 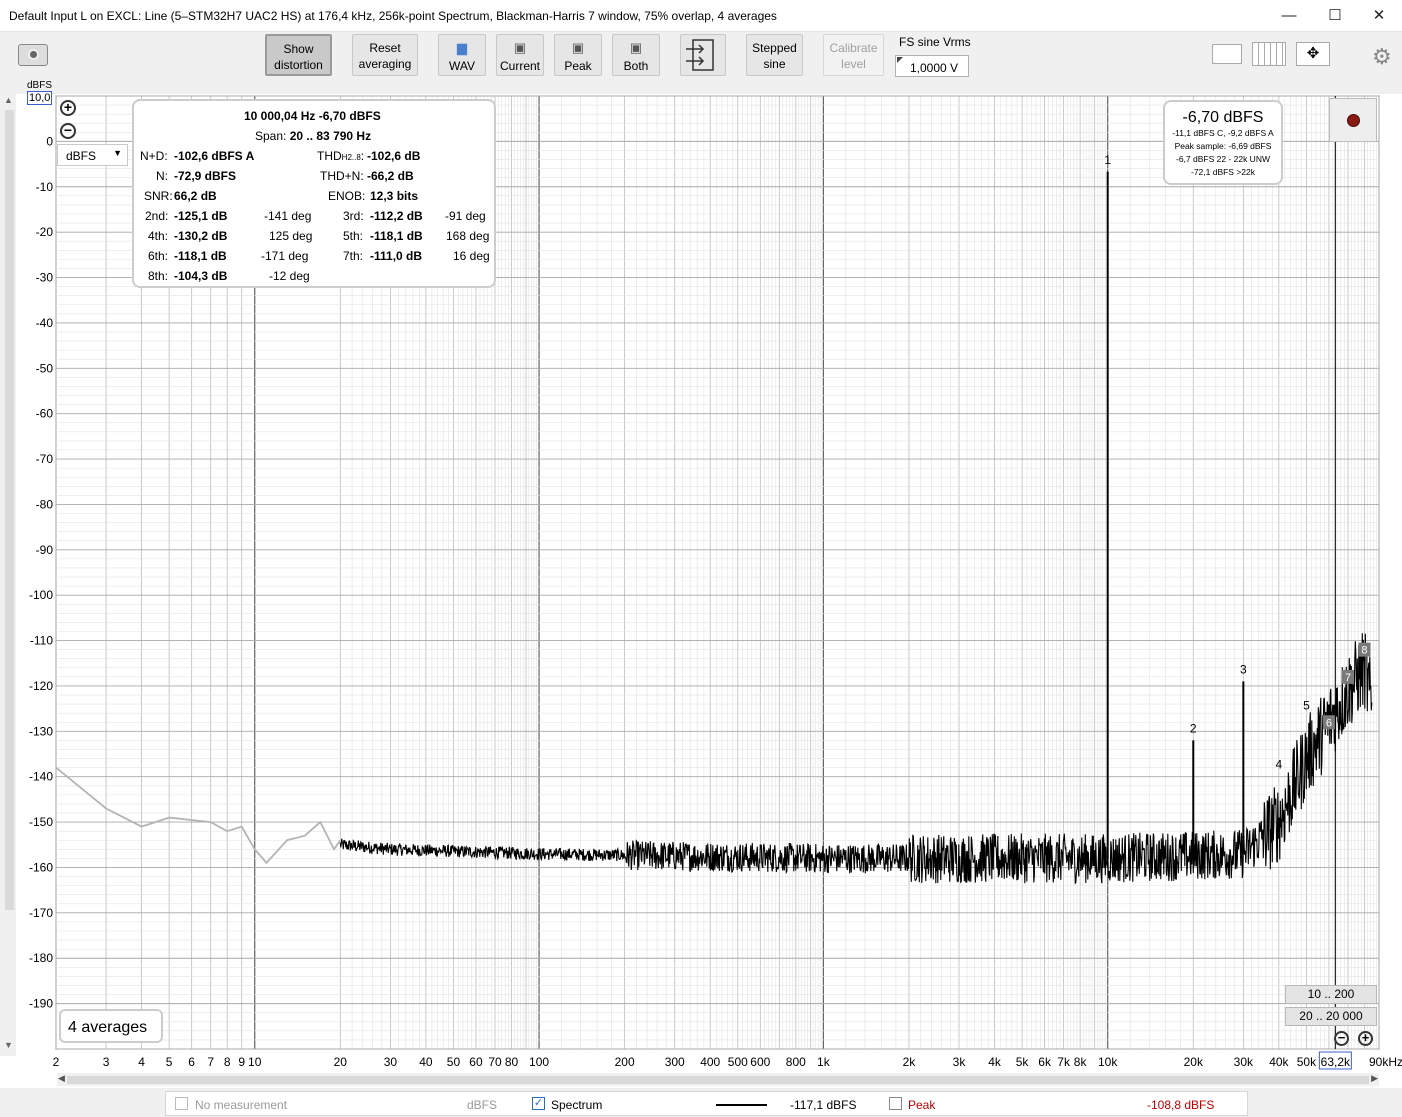 I want to click on y-tick-label: -90, so click(x=45, y=550).